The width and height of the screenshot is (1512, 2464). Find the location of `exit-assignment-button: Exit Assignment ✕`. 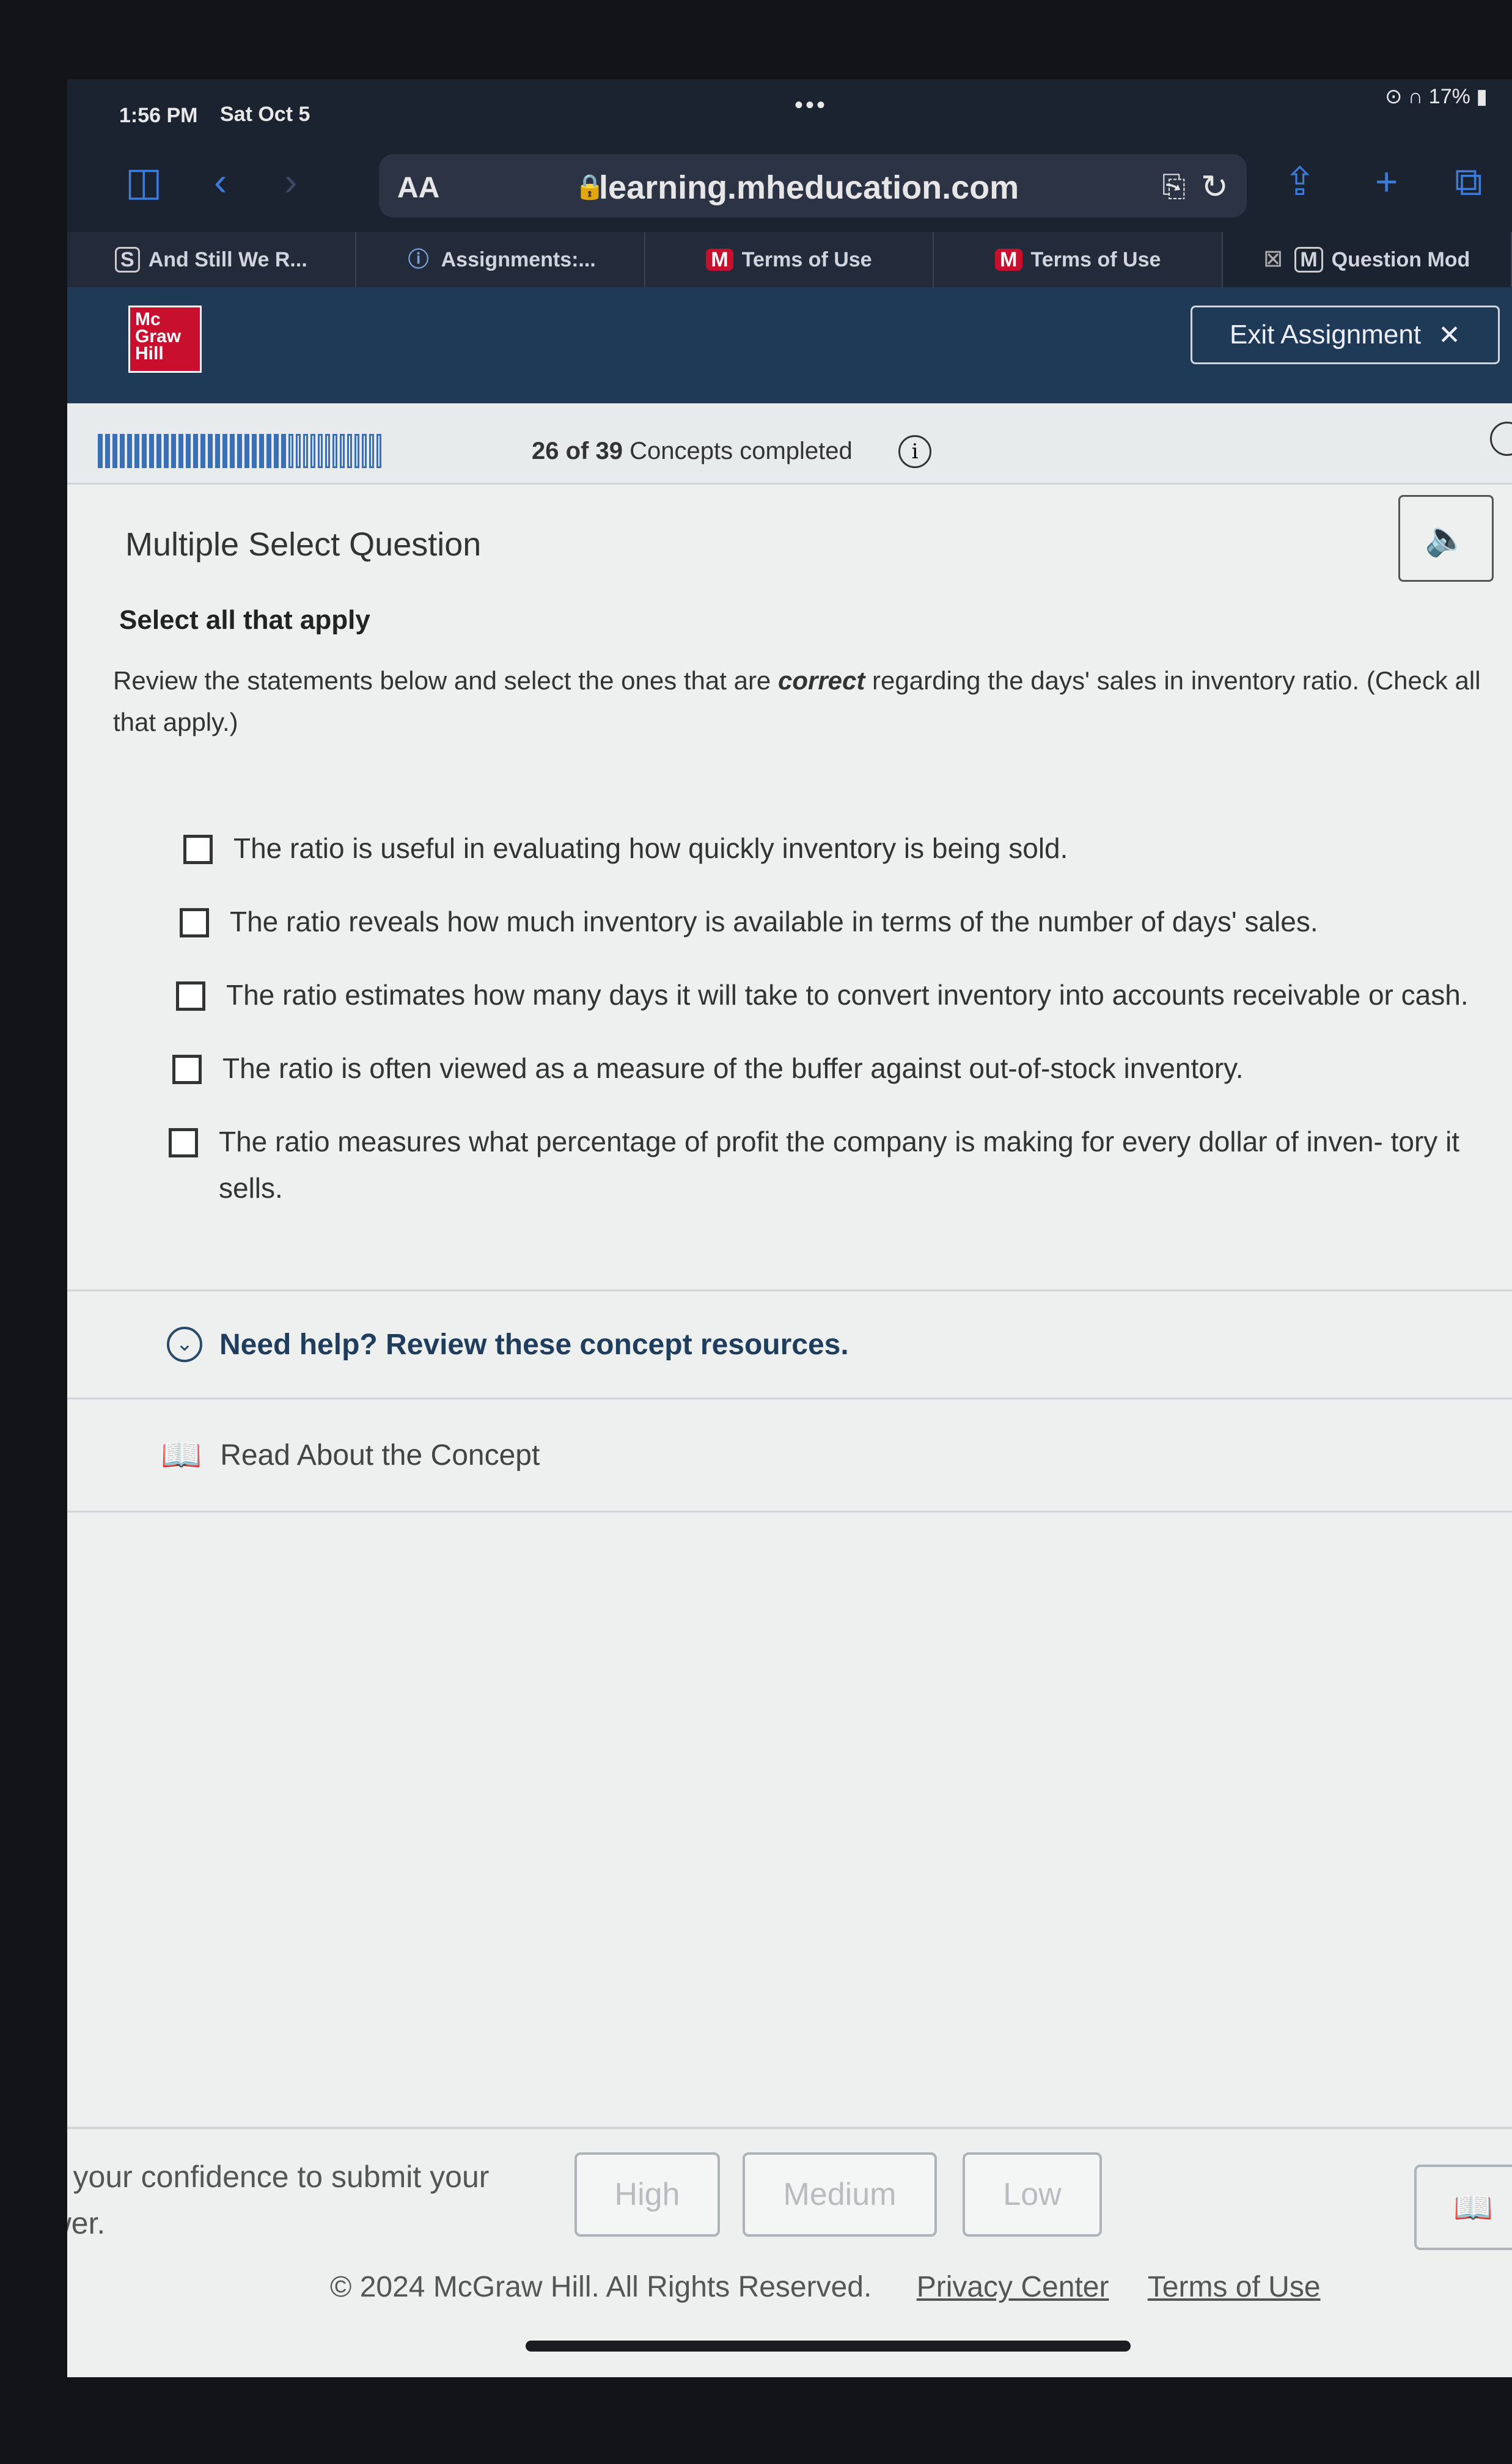

exit-assignment-button: Exit Assignment ✕ is located at coordinates (1345, 335).